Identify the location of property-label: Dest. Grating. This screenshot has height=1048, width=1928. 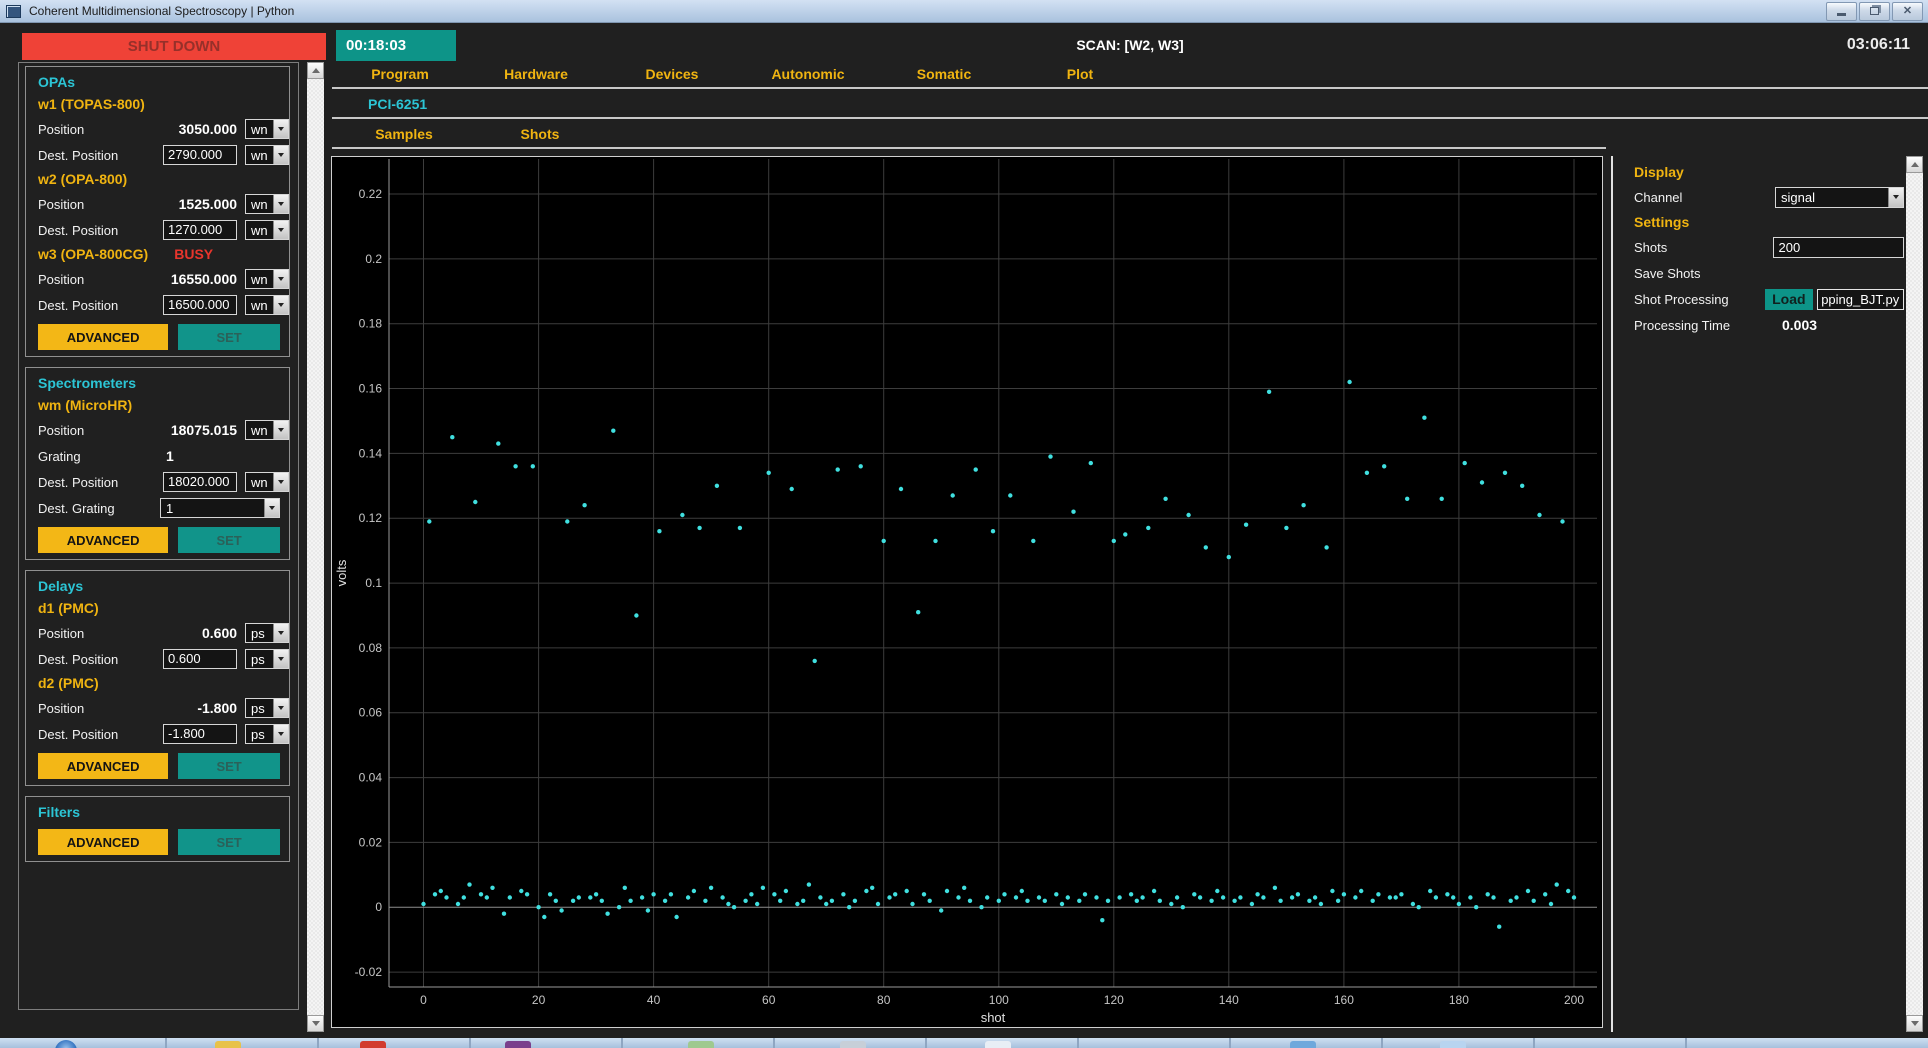
(76, 508).